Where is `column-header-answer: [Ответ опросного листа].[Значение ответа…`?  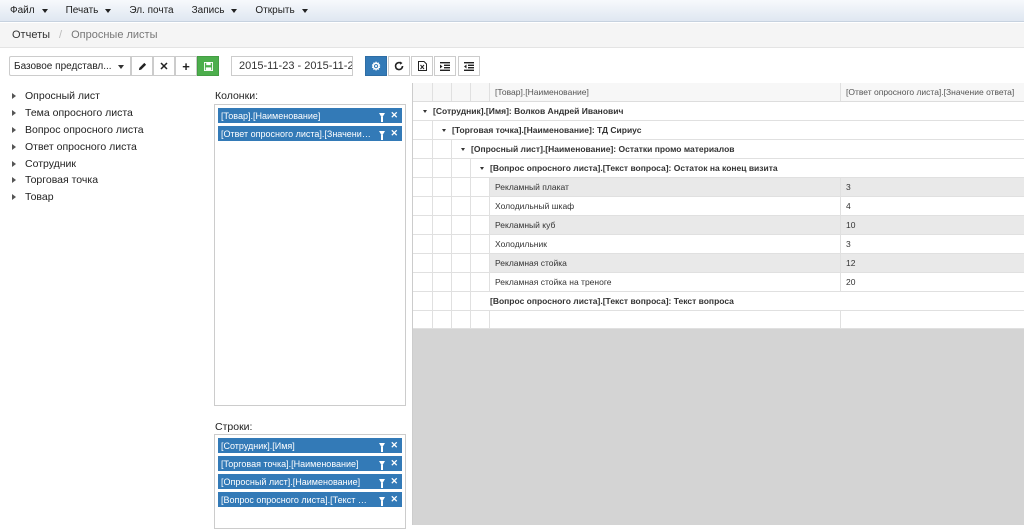
column-header-answer: [Ответ опросного листа].[Значение ответа… is located at coordinates (932, 92).